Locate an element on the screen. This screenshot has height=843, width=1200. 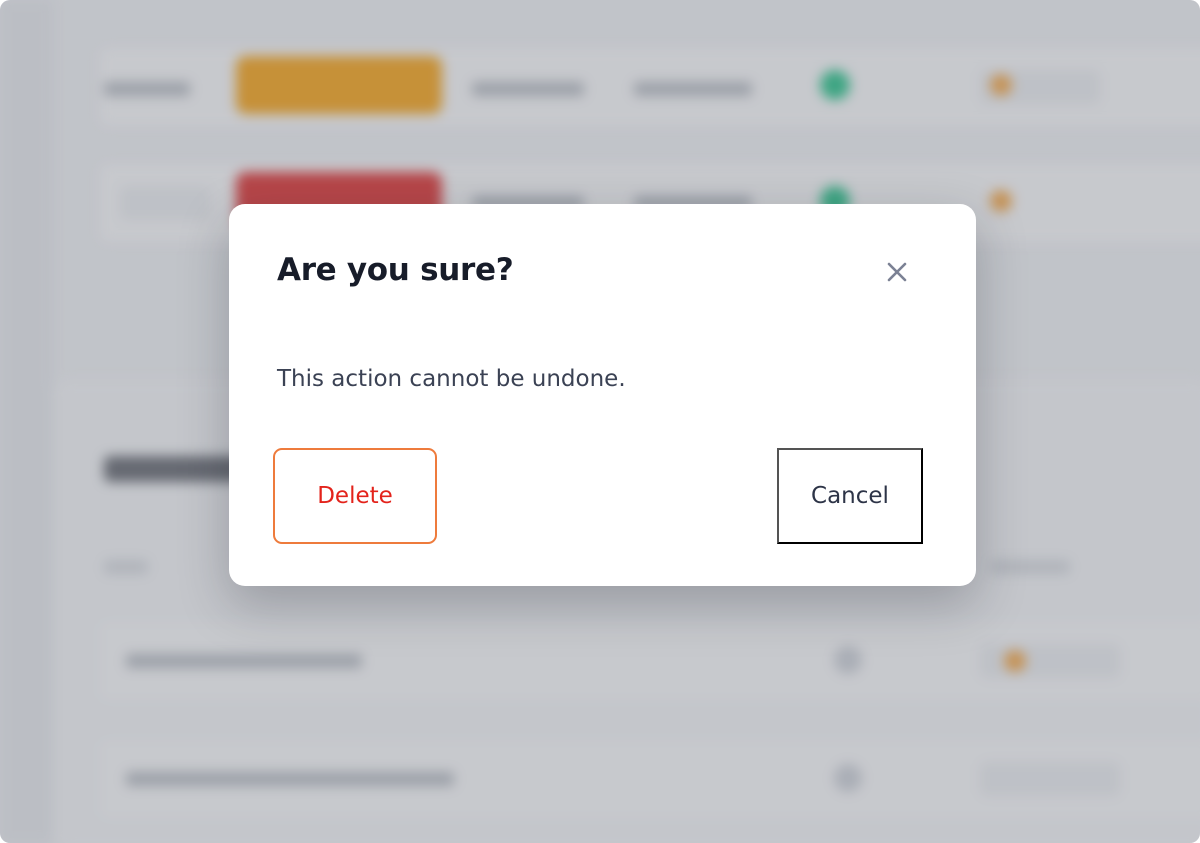
delete-button: Delete is located at coordinates (355, 496).